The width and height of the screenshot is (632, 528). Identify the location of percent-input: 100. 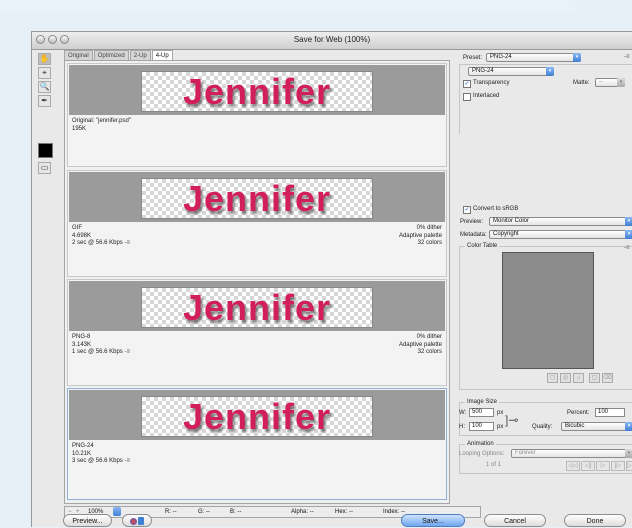
(610, 412).